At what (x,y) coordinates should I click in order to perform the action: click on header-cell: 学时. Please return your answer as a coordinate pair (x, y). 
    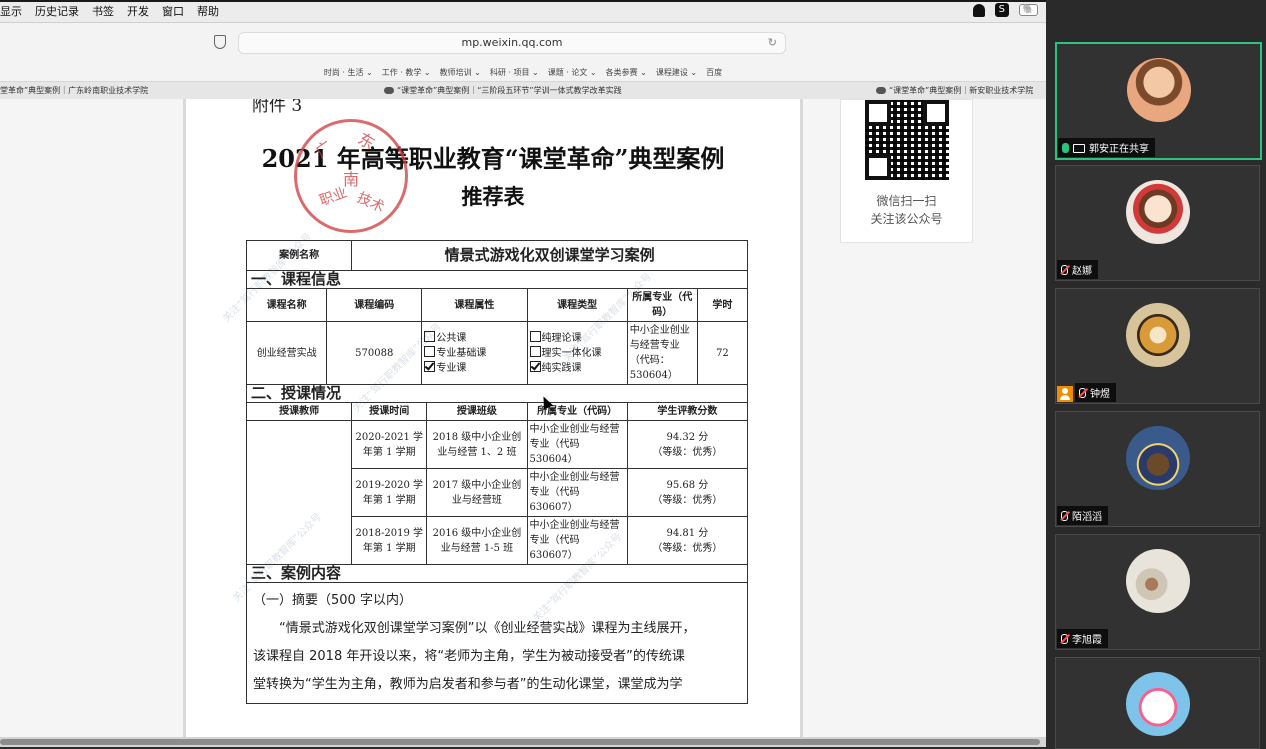
    Looking at the image, I should click on (722, 305).